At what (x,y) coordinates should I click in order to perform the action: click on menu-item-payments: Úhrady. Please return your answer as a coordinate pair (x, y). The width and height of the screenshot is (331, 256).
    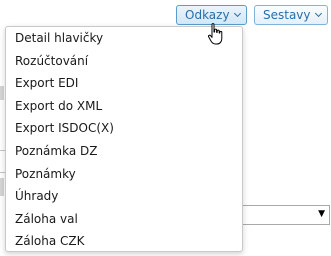
    Looking at the image, I should click on (124, 196).